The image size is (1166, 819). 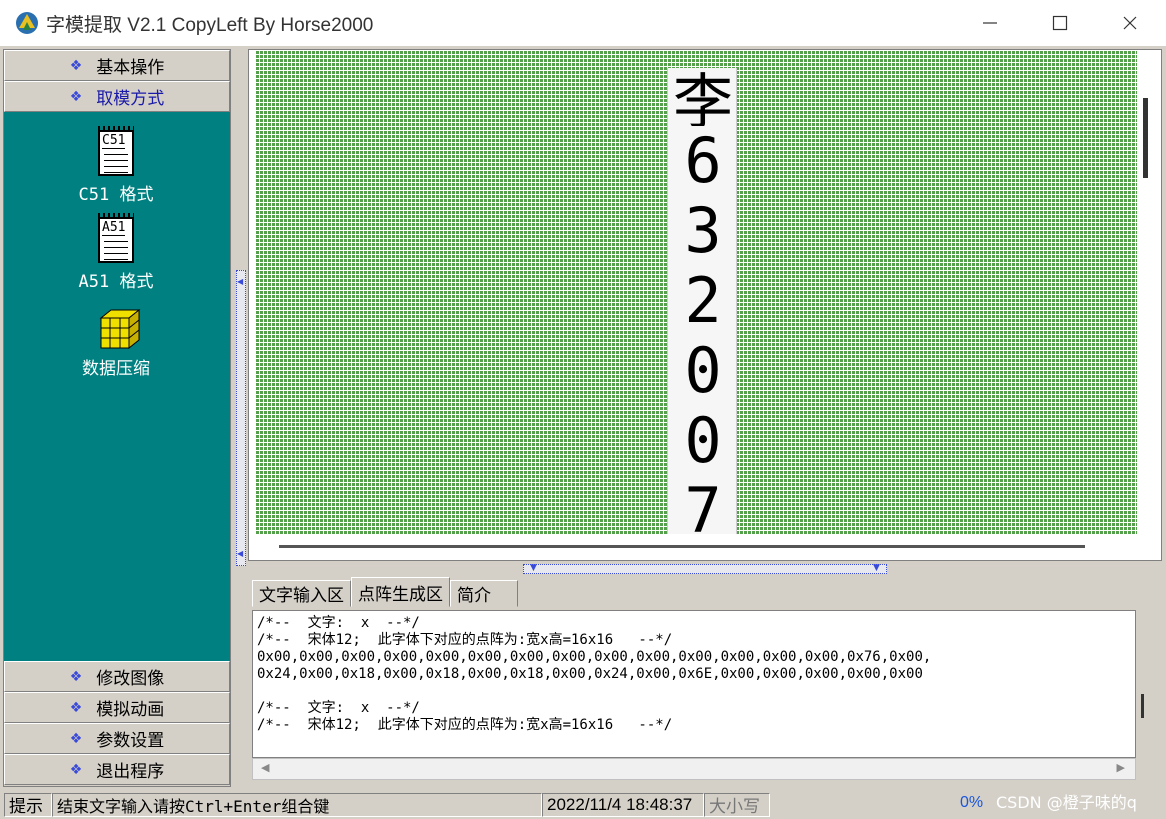 I want to click on output-vertical-scrollbar, so click(x=1142, y=706).